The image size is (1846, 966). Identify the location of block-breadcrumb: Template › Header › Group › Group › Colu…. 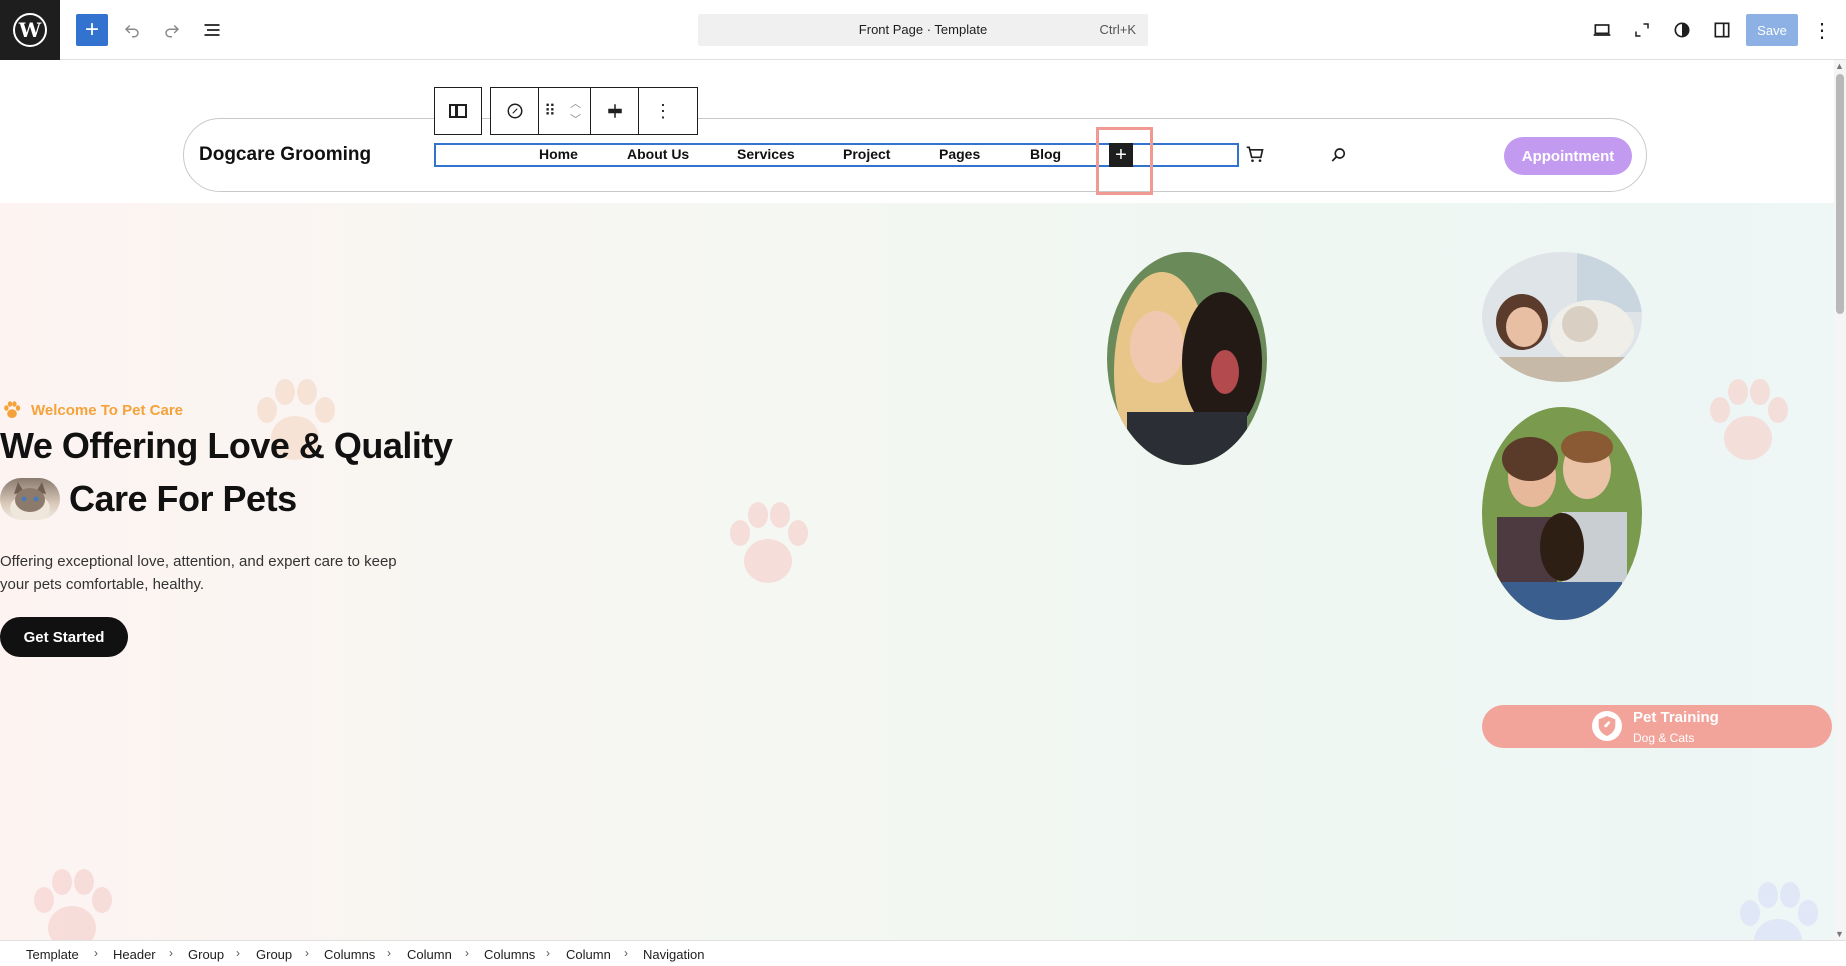
(923, 953).